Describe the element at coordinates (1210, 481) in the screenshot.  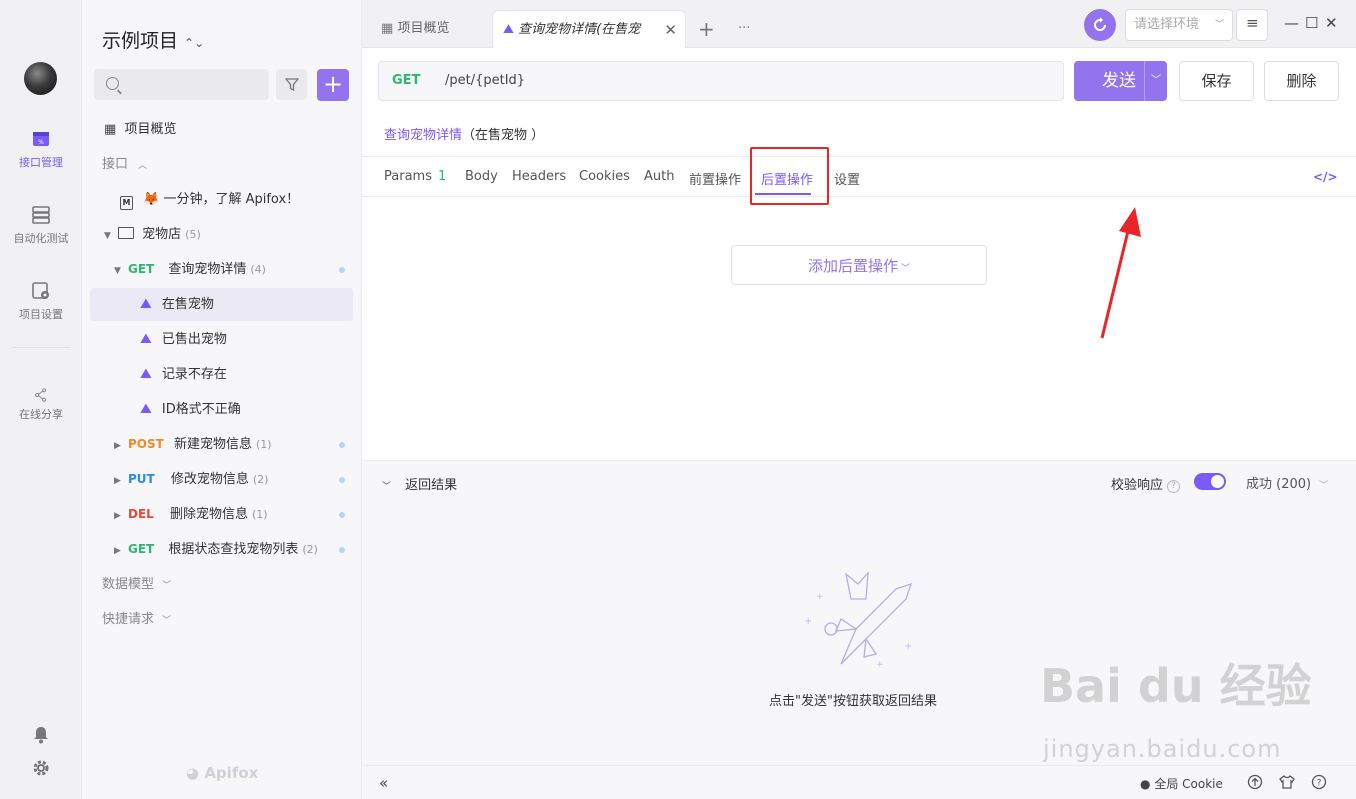
I see `verify-toggle` at that location.